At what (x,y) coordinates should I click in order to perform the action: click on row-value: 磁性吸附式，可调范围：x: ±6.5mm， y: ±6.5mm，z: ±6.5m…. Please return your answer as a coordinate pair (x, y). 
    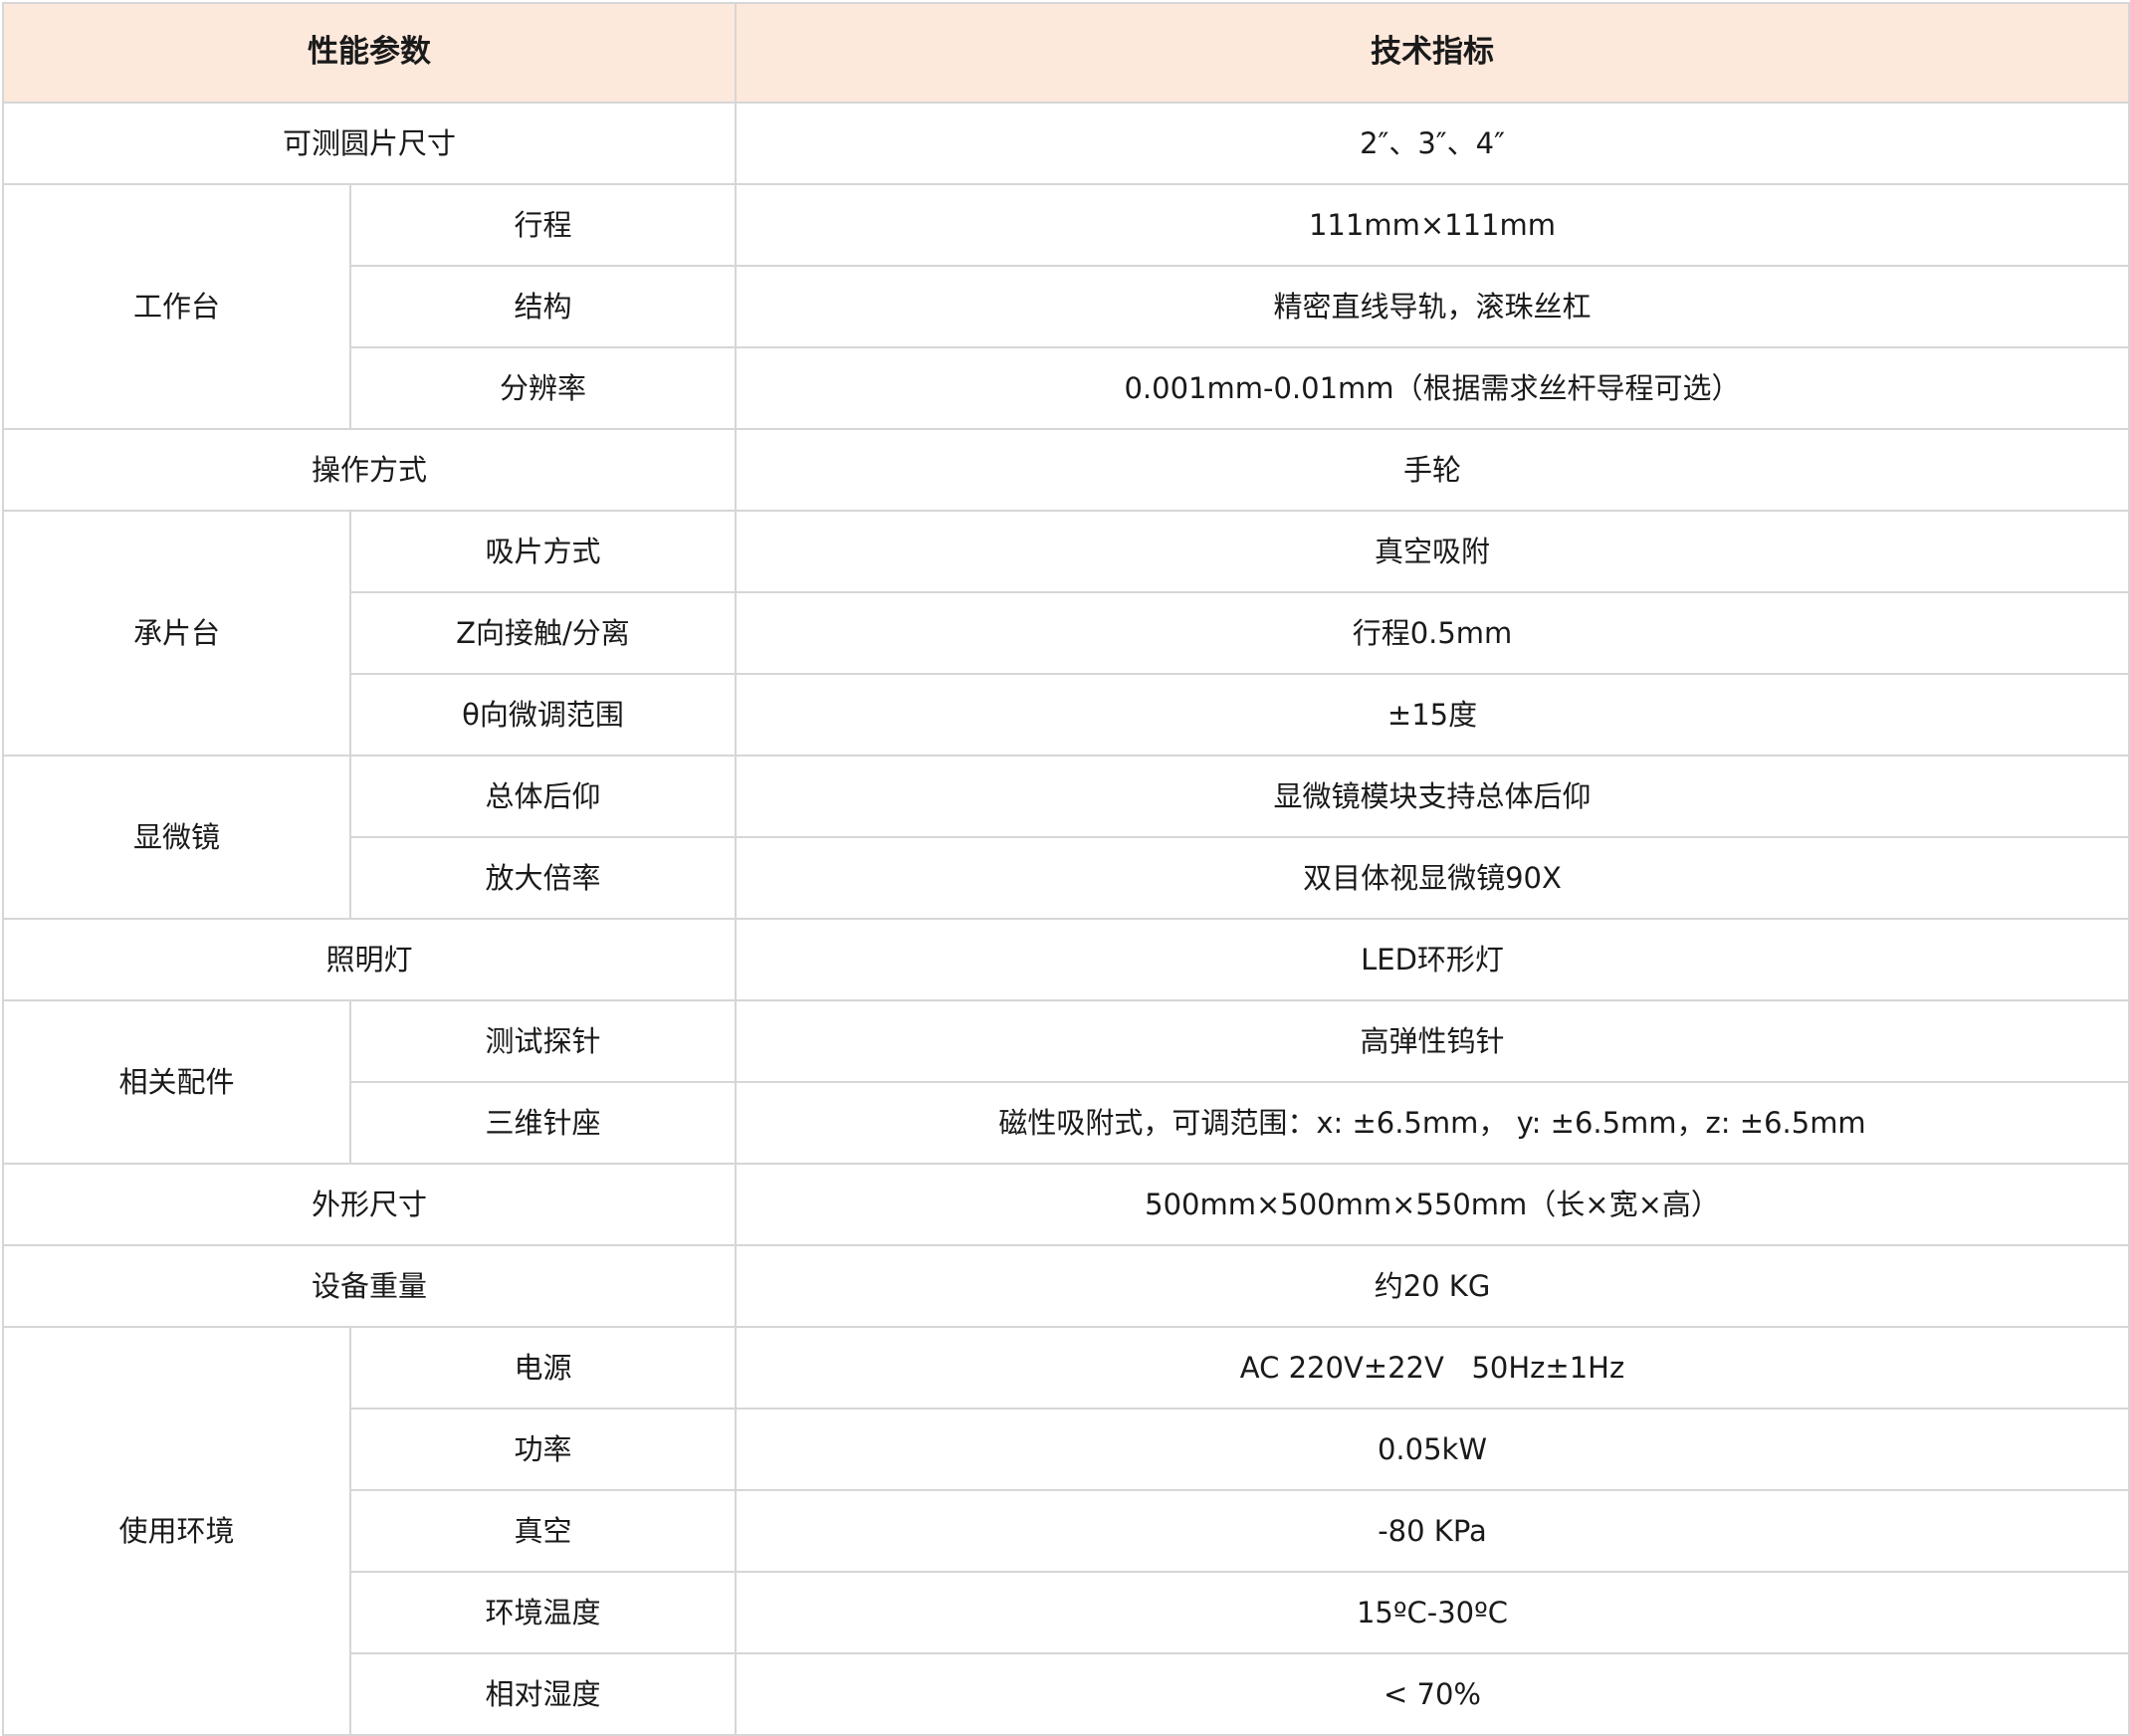
    Looking at the image, I should click on (1433, 1123).